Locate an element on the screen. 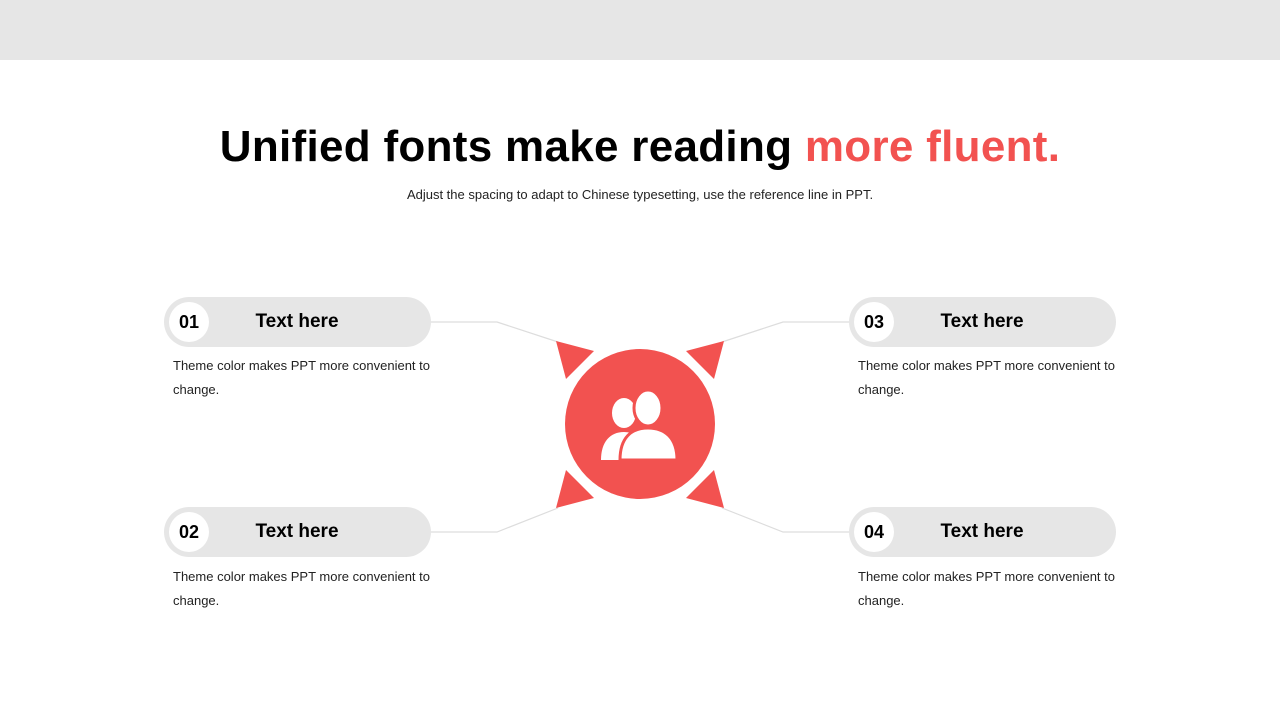 This screenshot has height=720, width=1280. item-01-title: Text here is located at coordinates (297, 321).